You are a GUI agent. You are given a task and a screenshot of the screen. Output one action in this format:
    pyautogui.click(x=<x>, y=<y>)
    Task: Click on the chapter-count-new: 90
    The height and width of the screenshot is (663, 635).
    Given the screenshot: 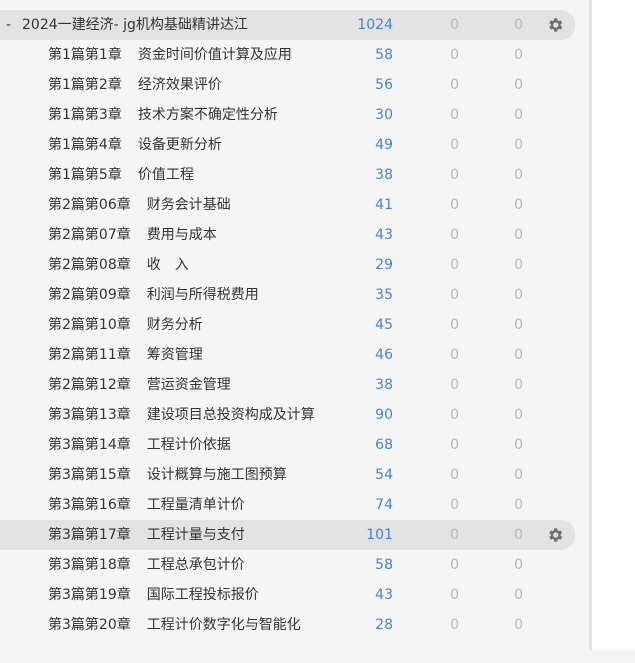 What is the action you would take?
    pyautogui.click(x=384, y=415)
    